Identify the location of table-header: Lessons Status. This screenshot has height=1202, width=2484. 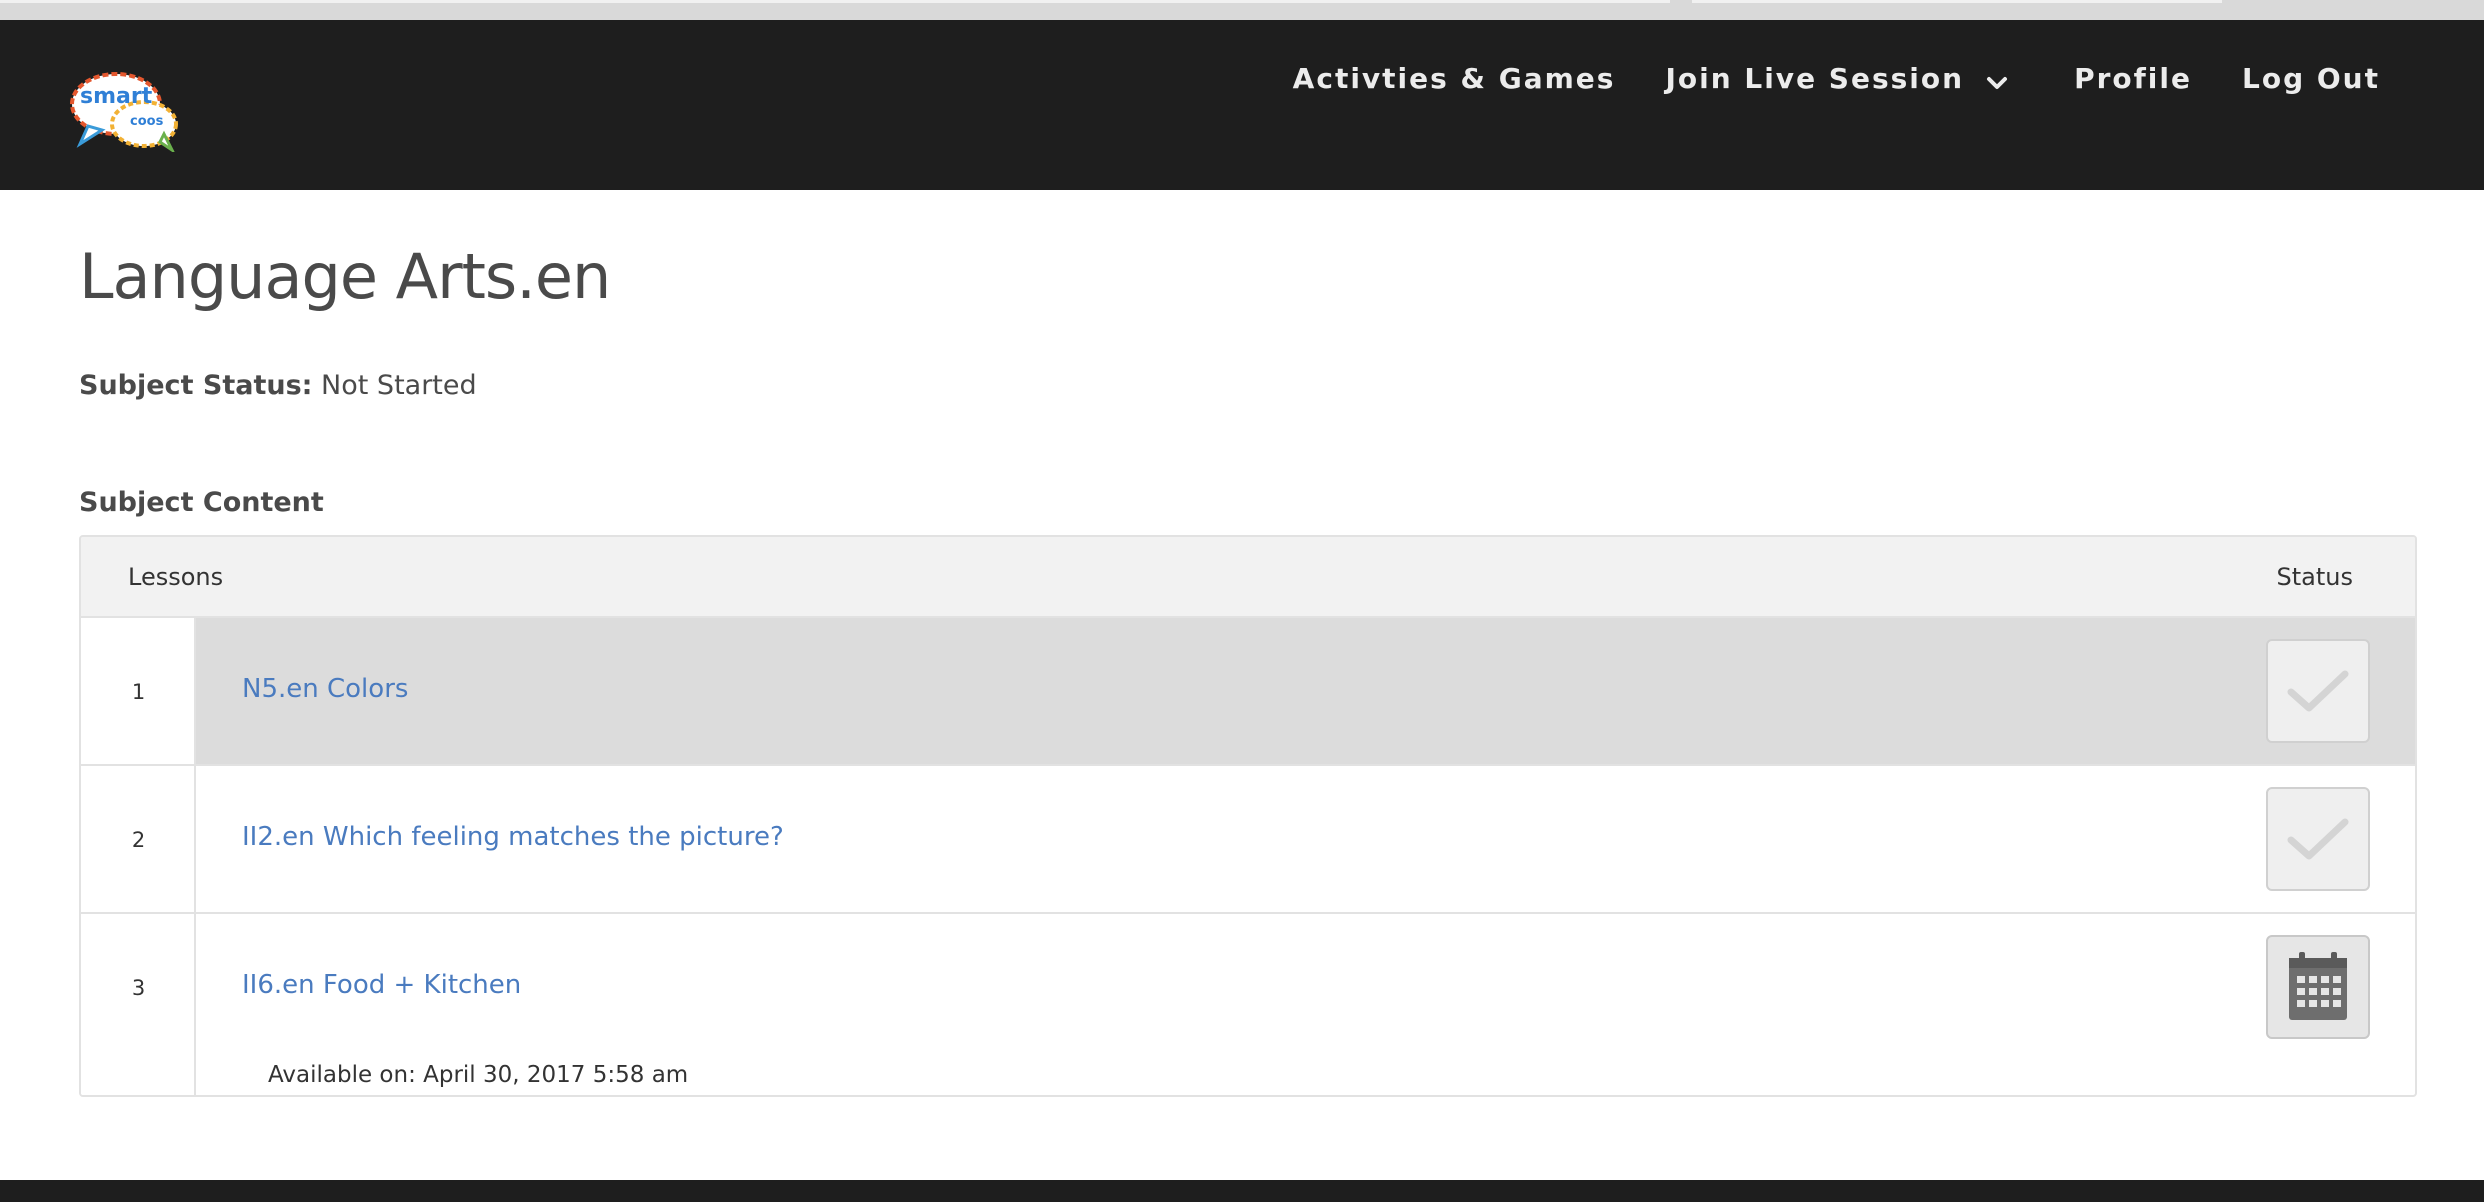
(1248, 577).